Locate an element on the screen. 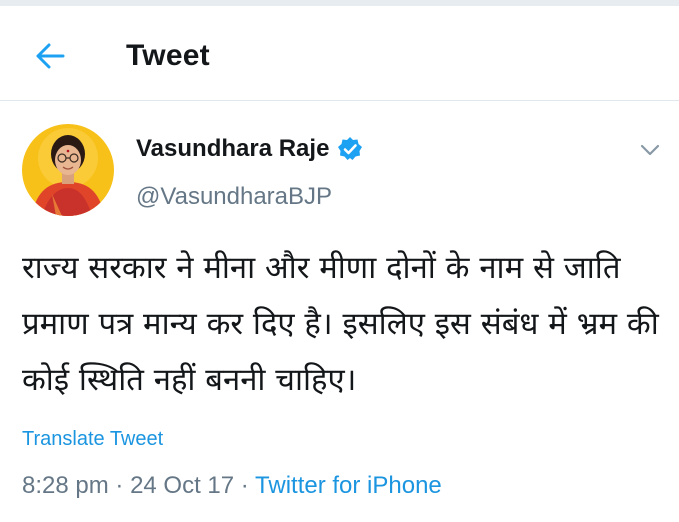 The image size is (679, 522). chevron-down-icon is located at coordinates (650, 150).